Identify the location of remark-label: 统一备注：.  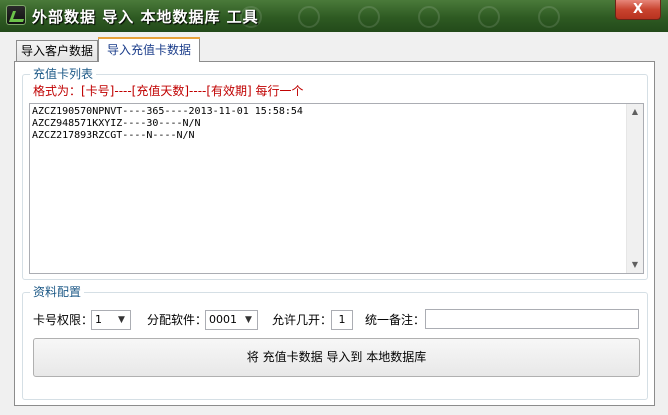
(395, 320).